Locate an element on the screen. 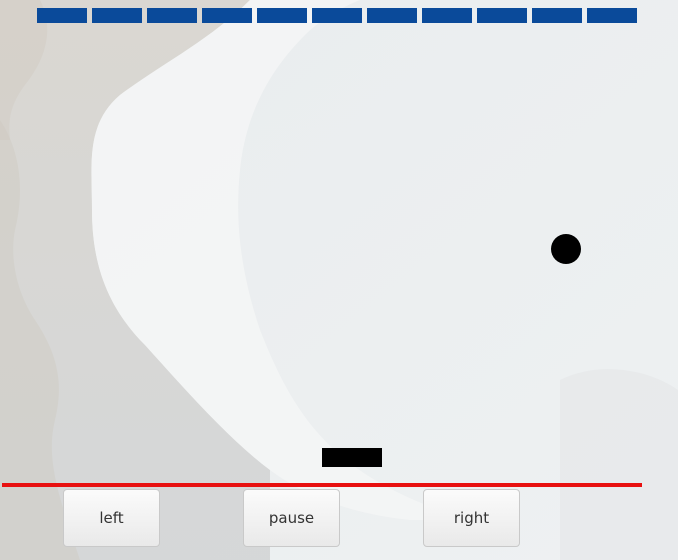 This screenshot has width=678, height=560. paddle is located at coordinates (352, 457).